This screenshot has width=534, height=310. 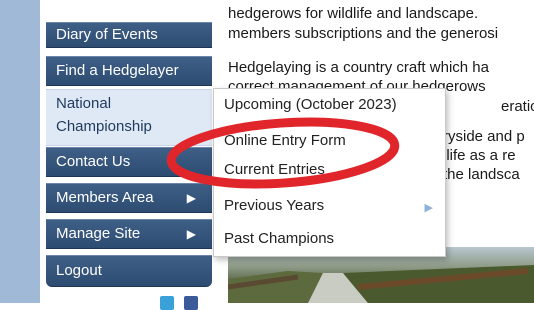 What do you see at coordinates (353, 13) in the screenshot?
I see `paragraph-line: hedgerows for wildlife and landscape.` at bounding box center [353, 13].